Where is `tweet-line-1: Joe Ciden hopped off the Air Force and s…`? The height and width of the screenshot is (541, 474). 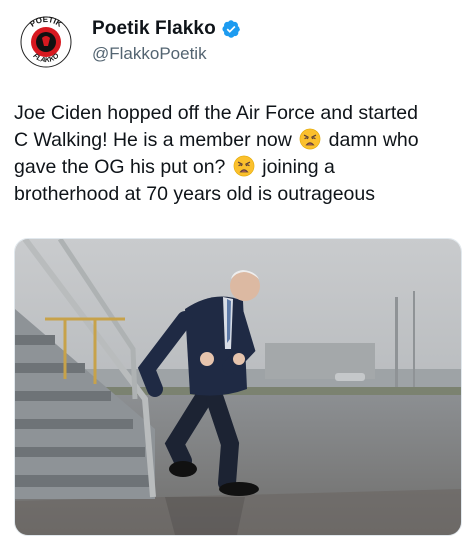
tweet-line-1: Joe Ciden hopped off the Air Force and s… is located at coordinates (216, 113).